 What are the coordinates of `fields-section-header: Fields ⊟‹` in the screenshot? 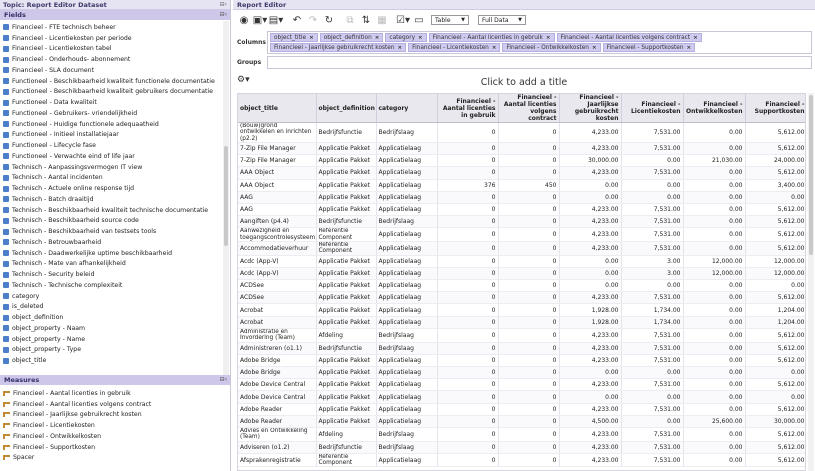 It's located at (115, 15).